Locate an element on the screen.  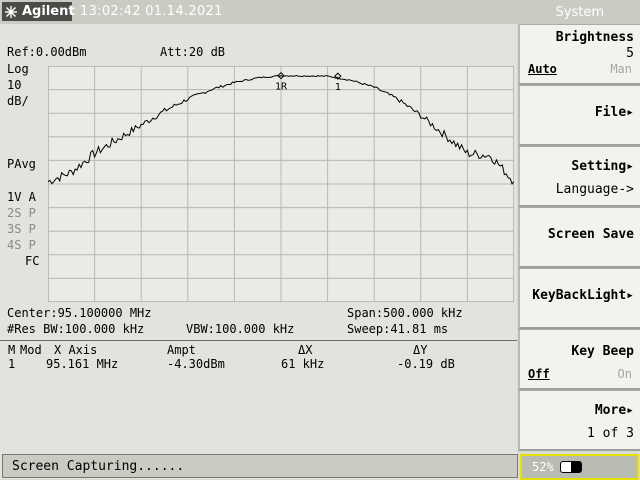
scale-type: Log is located at coordinates (18, 69).